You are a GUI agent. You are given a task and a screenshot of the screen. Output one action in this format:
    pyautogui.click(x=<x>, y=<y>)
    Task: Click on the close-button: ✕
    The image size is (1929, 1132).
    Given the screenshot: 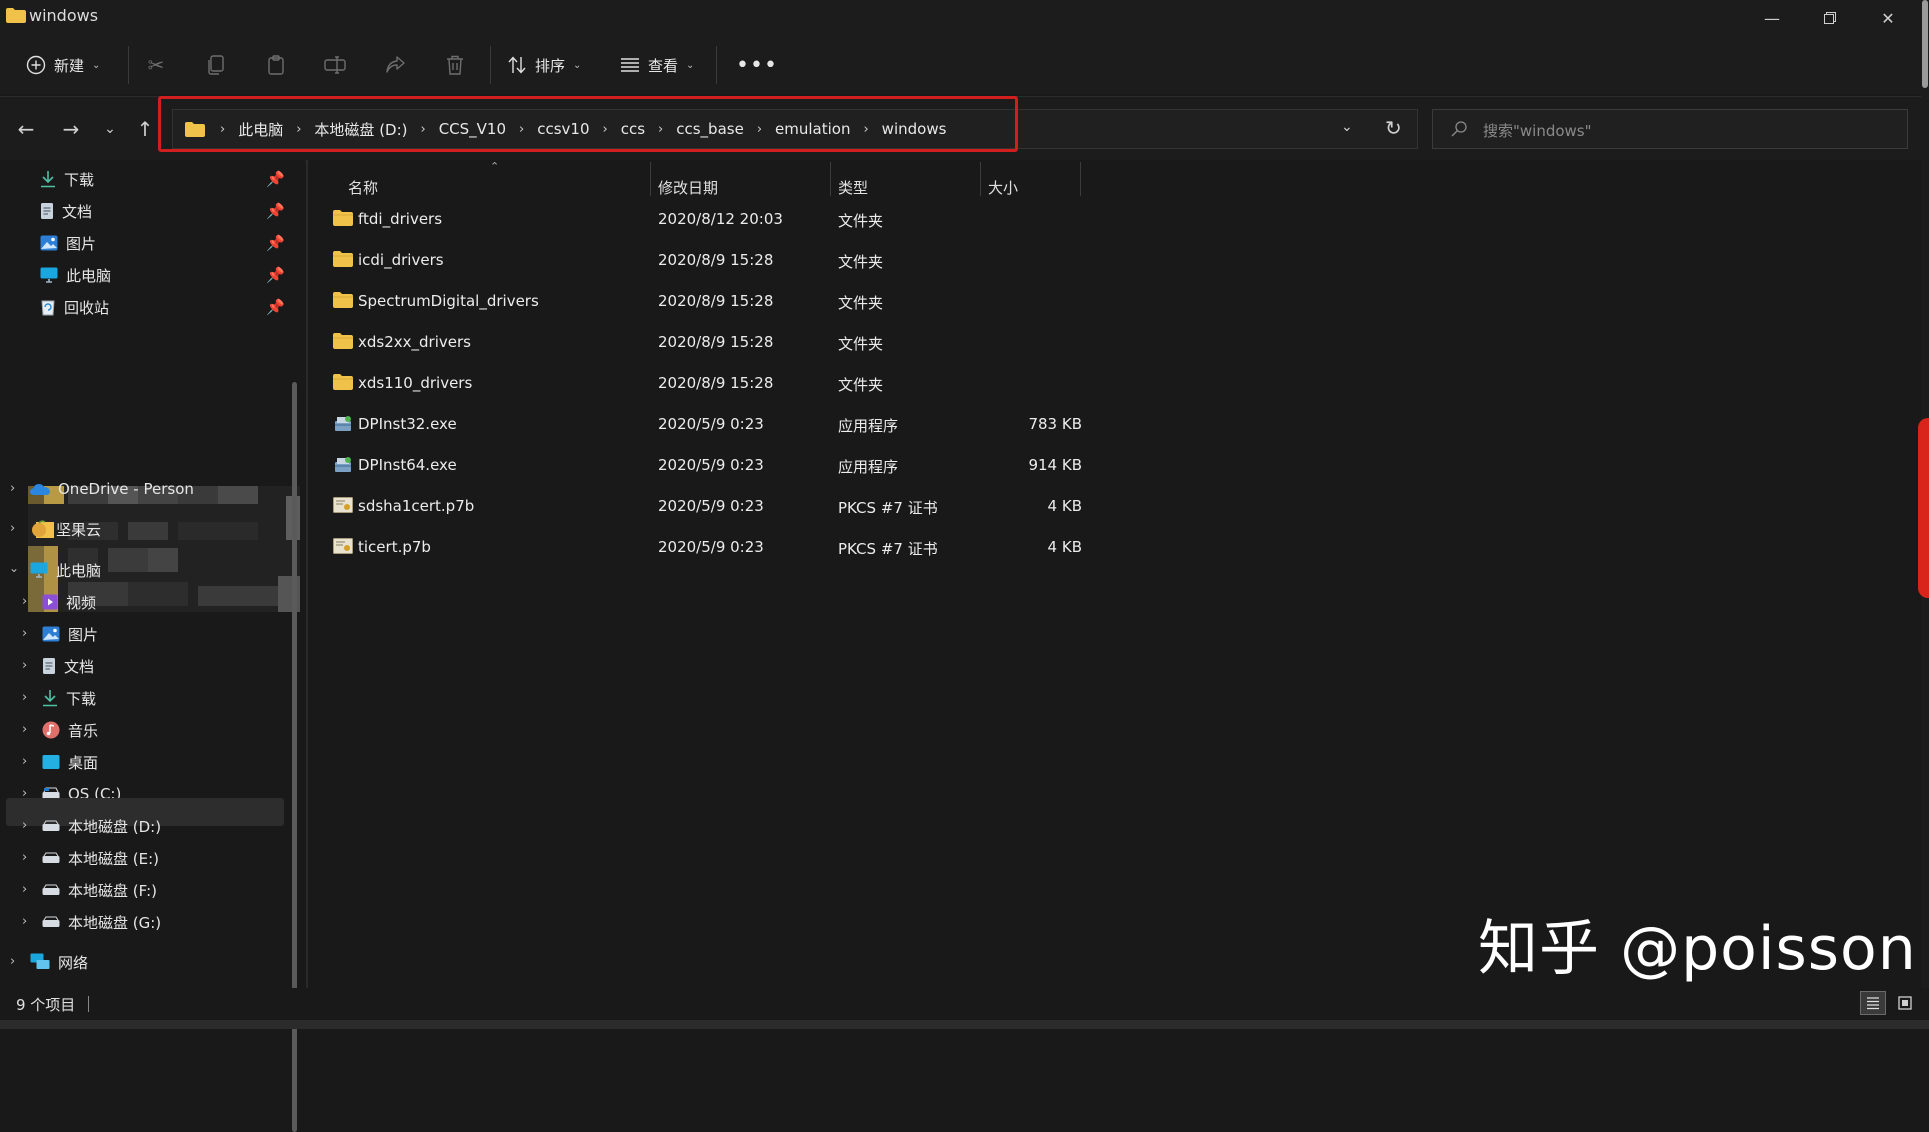 What is the action you would take?
    pyautogui.click(x=1888, y=18)
    